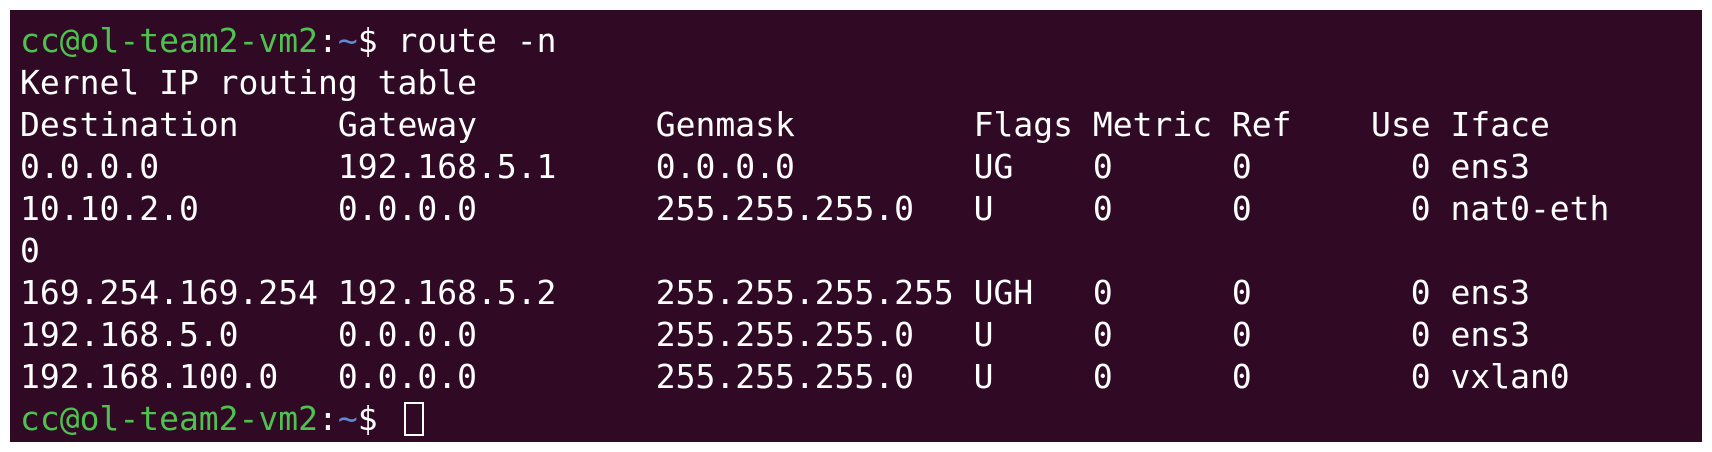 This screenshot has width=1712, height=452. What do you see at coordinates (413, 419) in the screenshot?
I see `terminal-cursor` at bounding box center [413, 419].